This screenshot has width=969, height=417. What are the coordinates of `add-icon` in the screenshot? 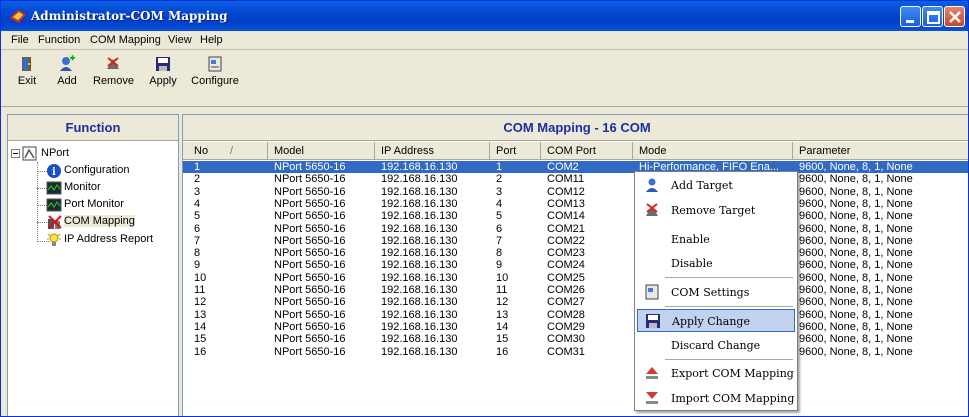 It's located at (67, 63).